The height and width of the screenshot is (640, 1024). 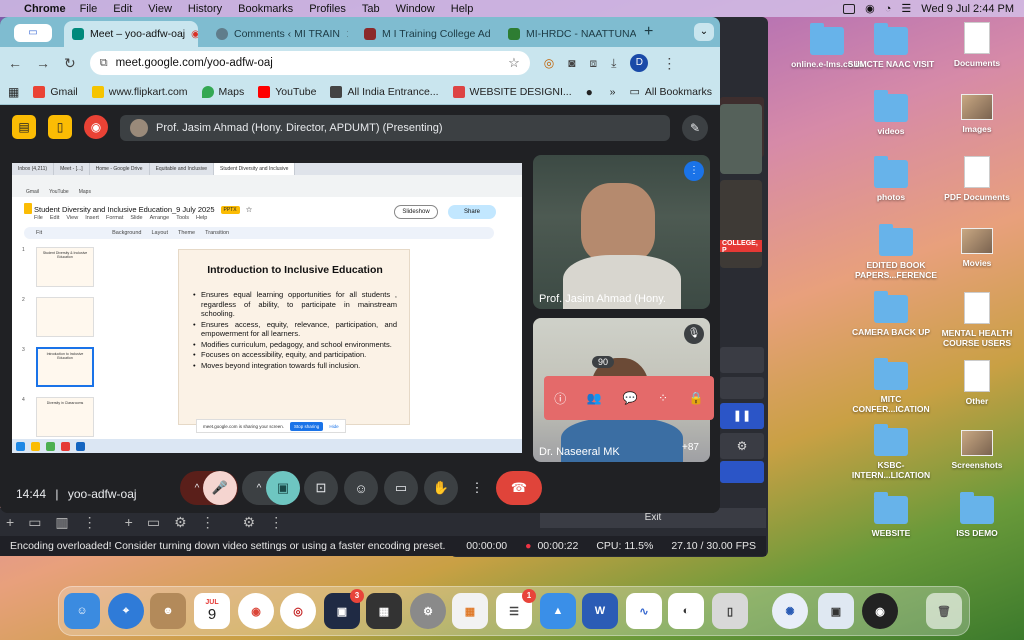 I want to click on safari-icon: ⌖, so click(x=126, y=611).